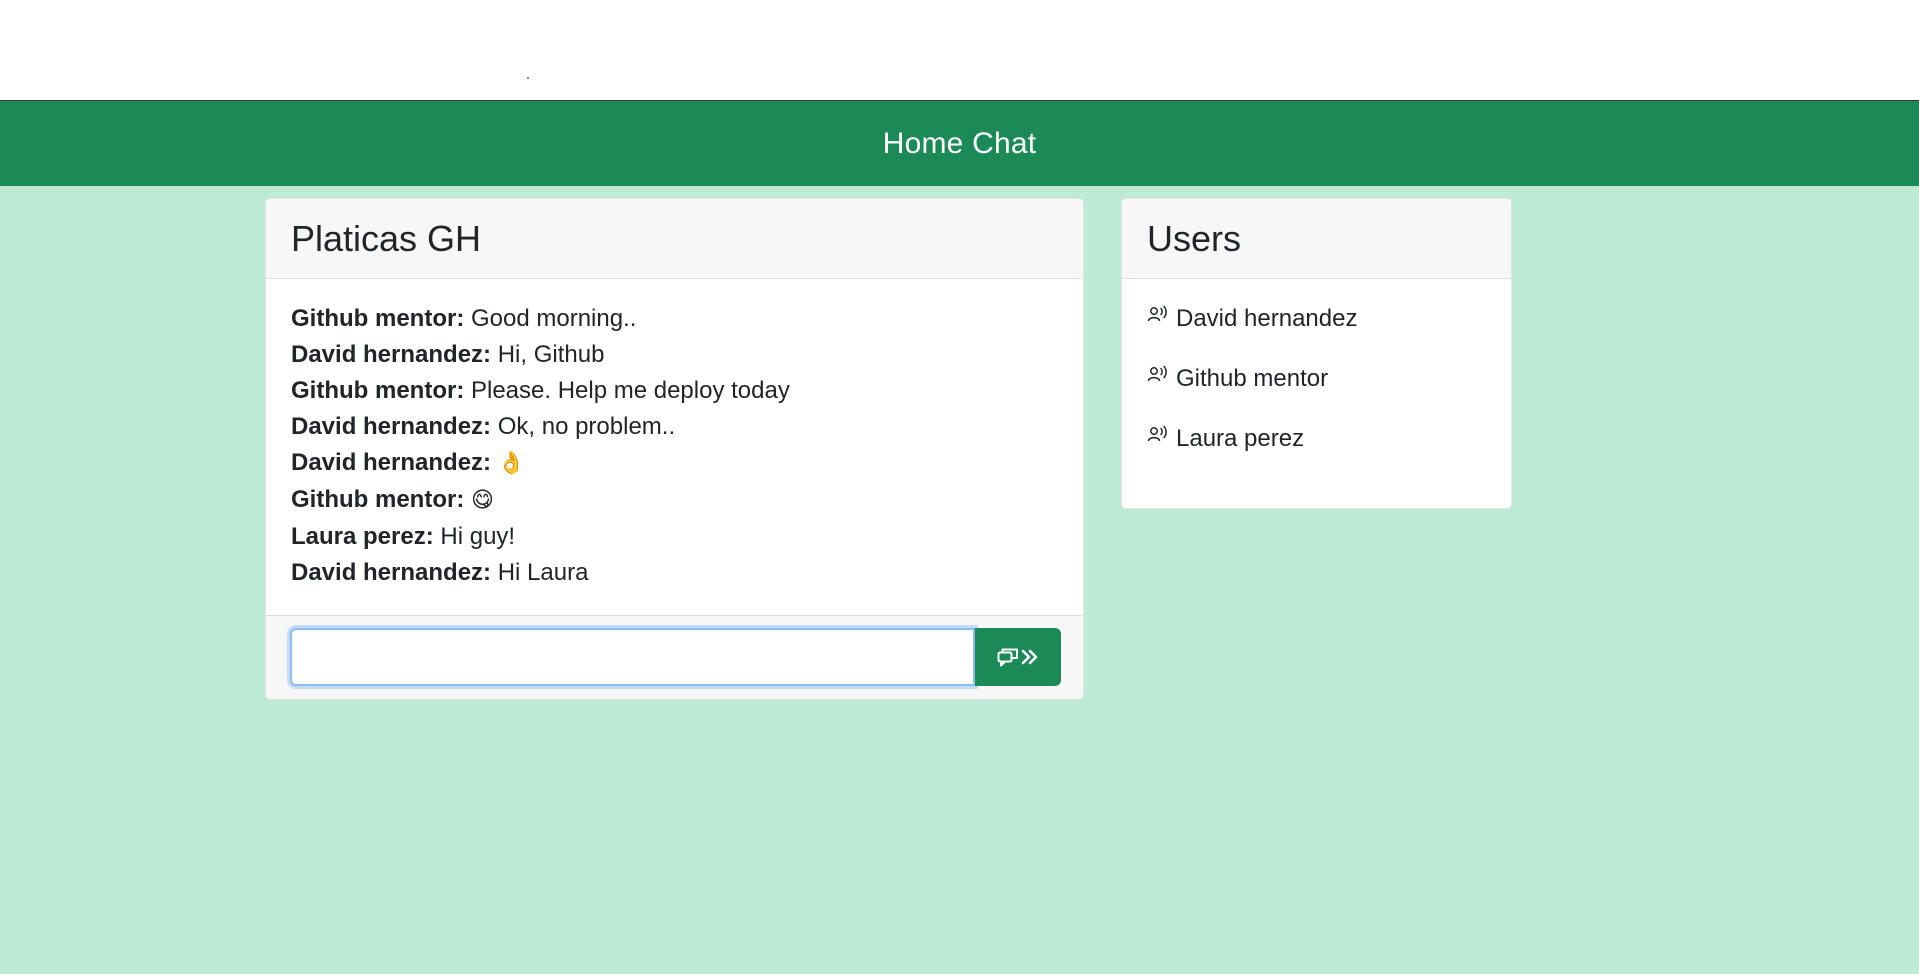 This screenshot has width=1919, height=974. What do you see at coordinates (362, 536) in the screenshot?
I see `message-author: Laura perez:` at bounding box center [362, 536].